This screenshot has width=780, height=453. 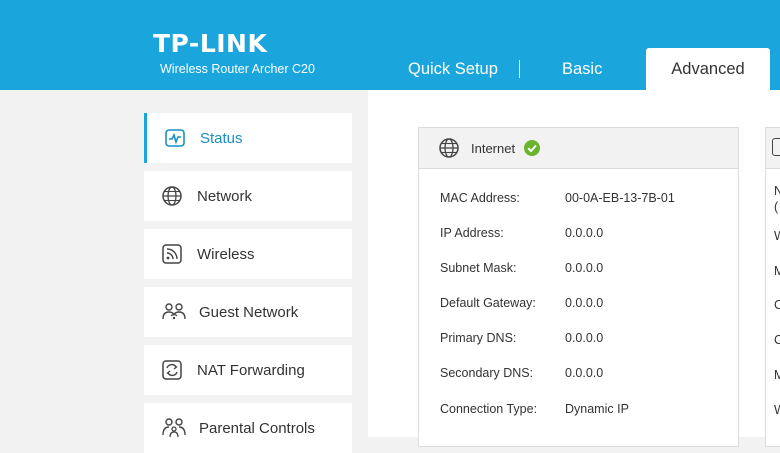 I want to click on tab-quick-setup: Quick Setup, so click(x=453, y=69).